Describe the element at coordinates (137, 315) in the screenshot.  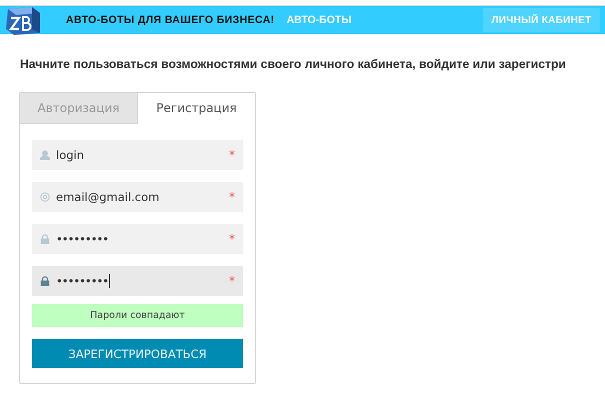
I see `success-message: Пароли совпадают` at that location.